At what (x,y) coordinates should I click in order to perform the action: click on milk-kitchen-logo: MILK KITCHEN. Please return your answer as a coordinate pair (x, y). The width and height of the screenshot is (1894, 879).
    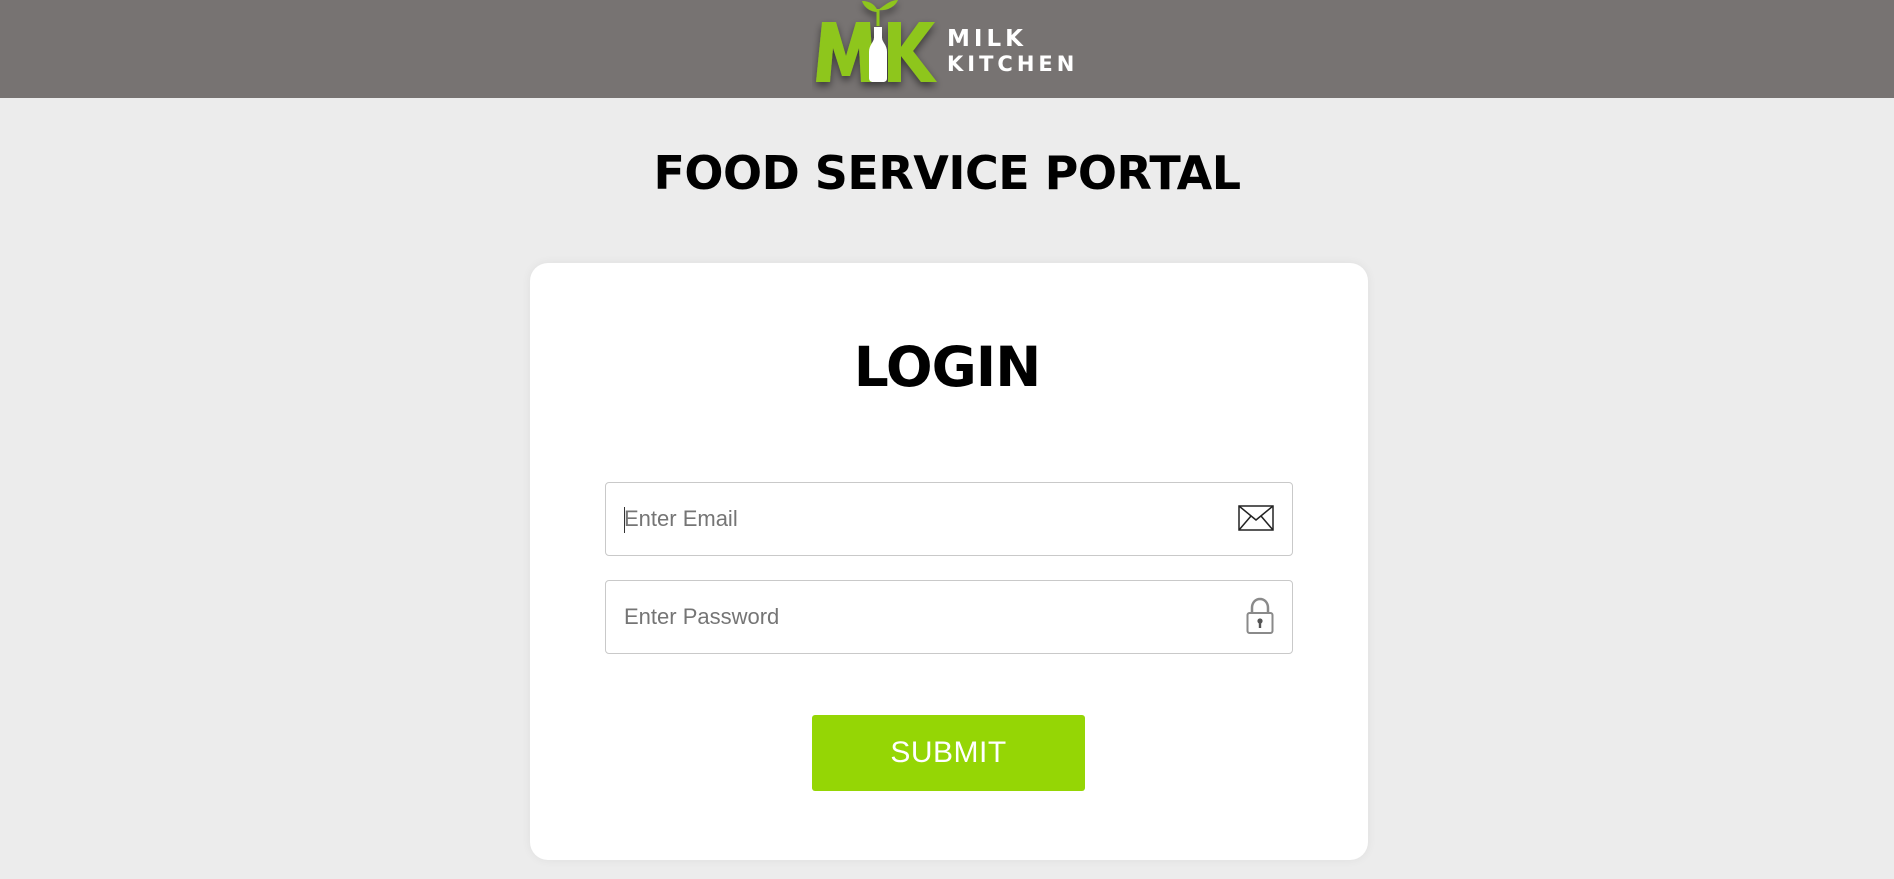
    Looking at the image, I should click on (943, 48).